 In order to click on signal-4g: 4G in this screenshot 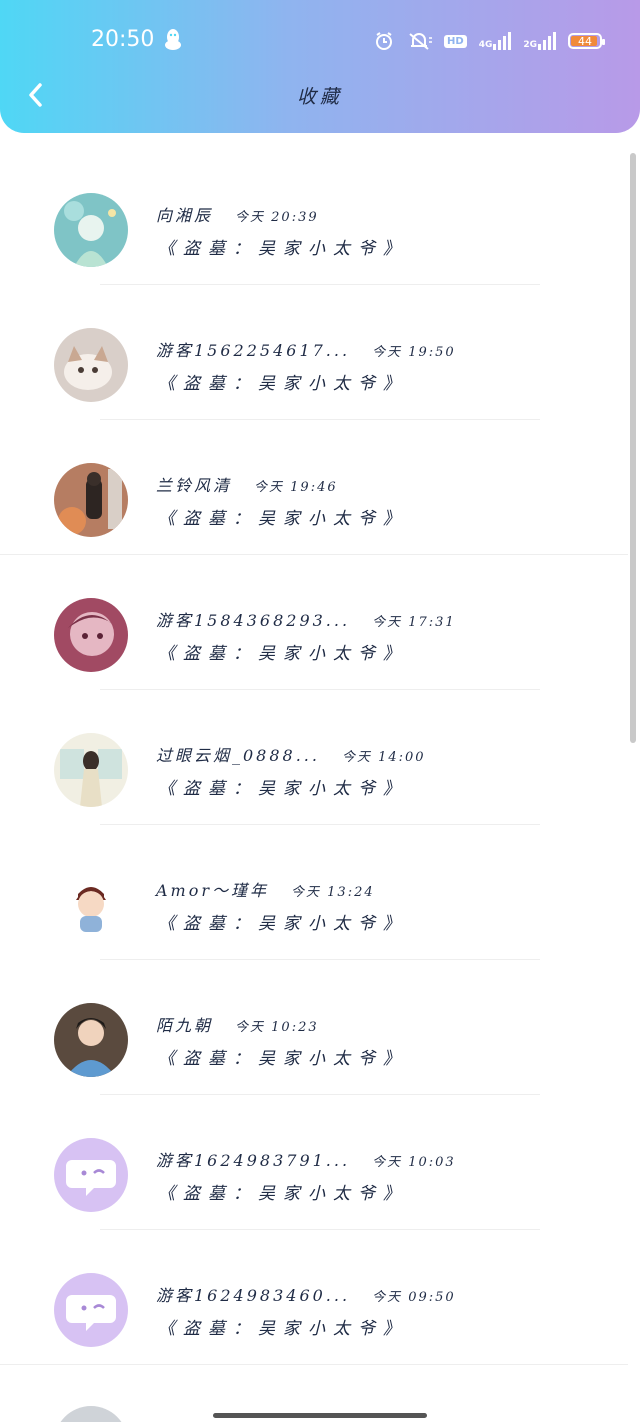, I will do `click(495, 41)`.